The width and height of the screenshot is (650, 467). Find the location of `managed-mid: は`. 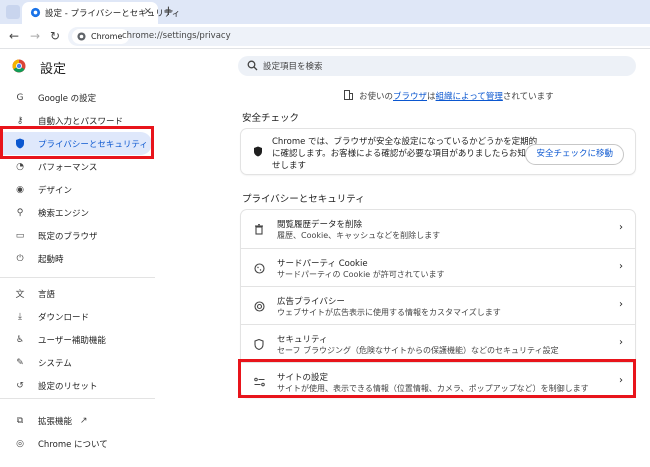

managed-mid: は is located at coordinates (431, 97).